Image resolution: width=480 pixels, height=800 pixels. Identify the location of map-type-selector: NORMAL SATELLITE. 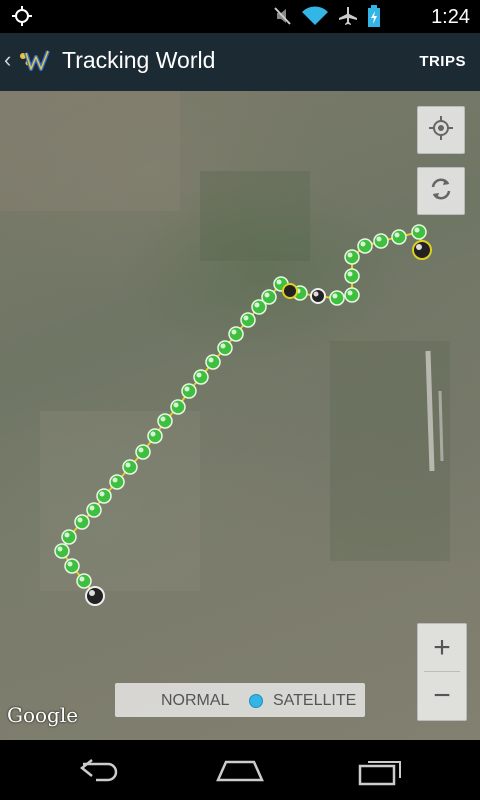
(240, 700).